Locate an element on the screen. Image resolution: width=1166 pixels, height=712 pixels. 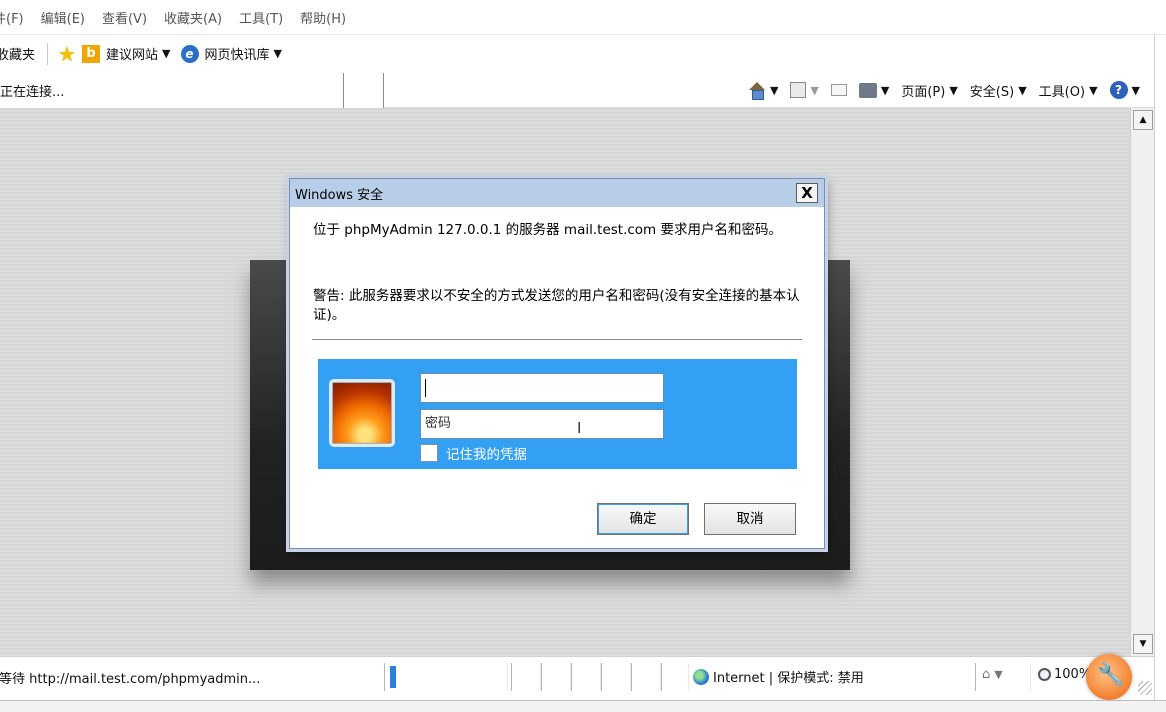
close-button: X is located at coordinates (807, 193).